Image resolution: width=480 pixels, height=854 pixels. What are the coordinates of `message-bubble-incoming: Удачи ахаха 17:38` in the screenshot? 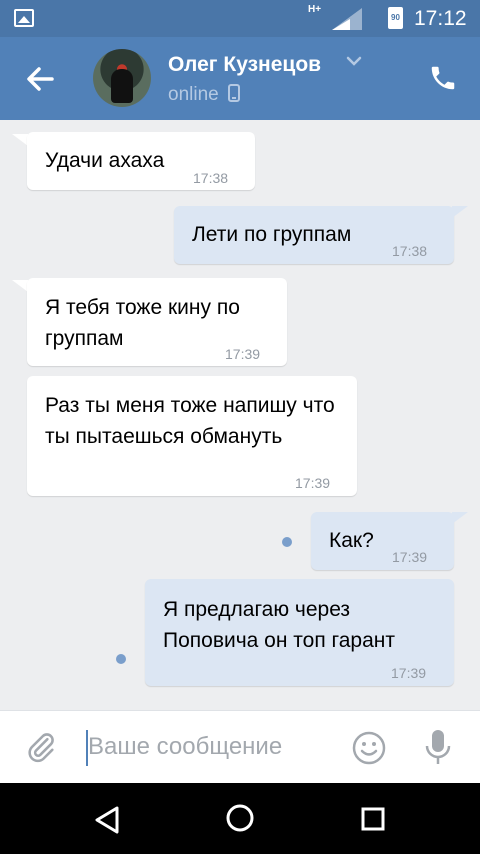 It's located at (141, 161).